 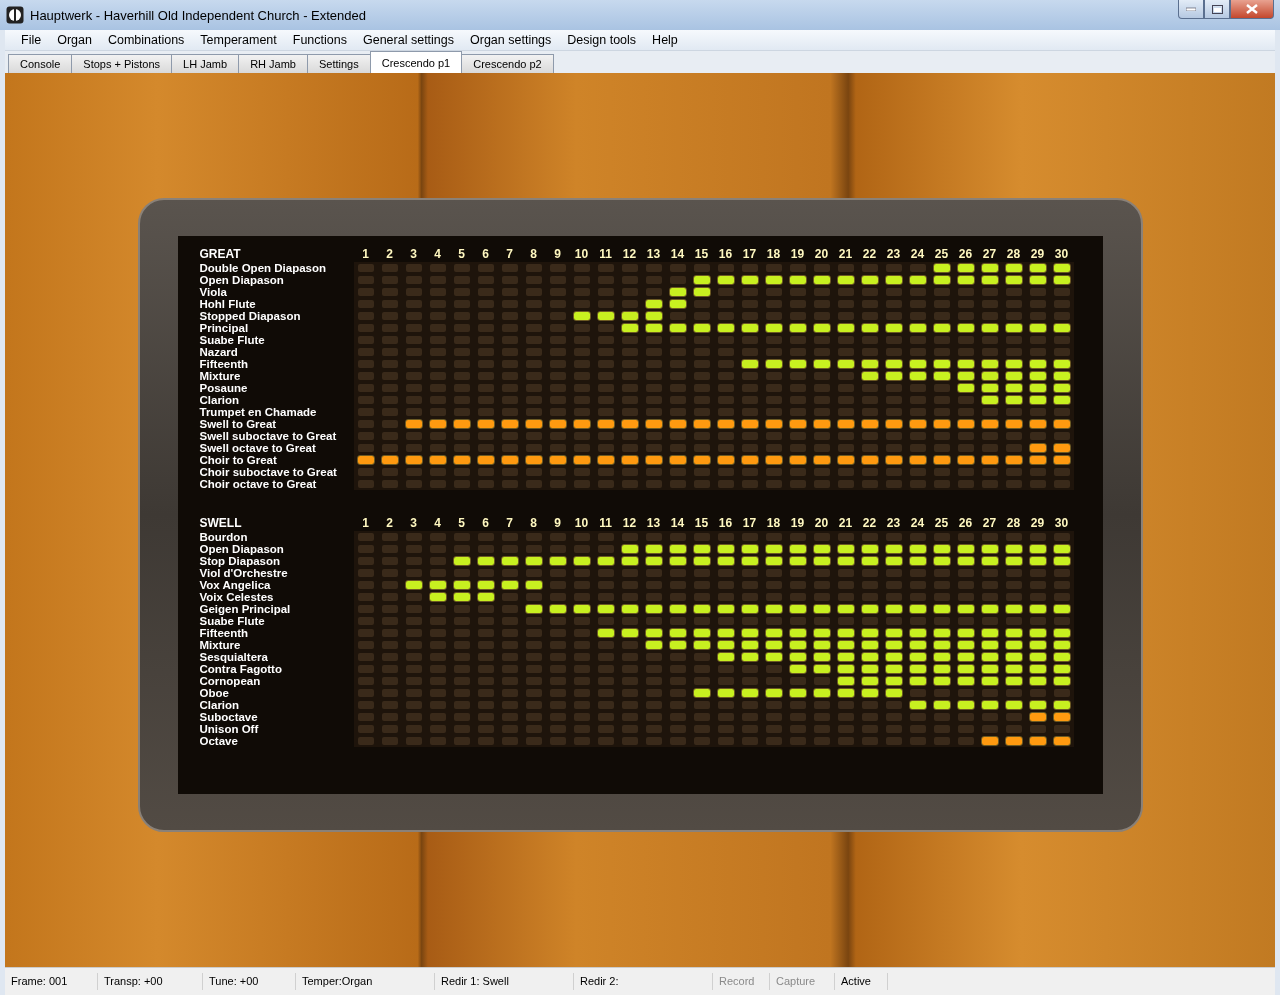 I want to click on stop-name: Swell suboctave to Great, so click(x=268, y=436).